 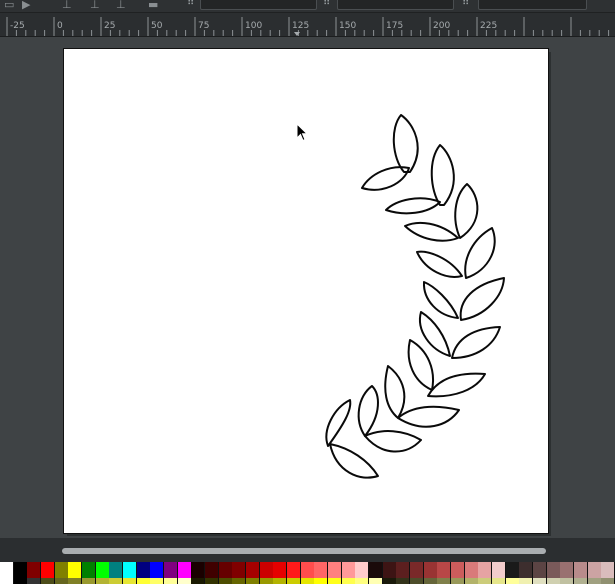 What do you see at coordinates (9, 5) in the screenshot?
I see `tool-icon: ▭` at bounding box center [9, 5].